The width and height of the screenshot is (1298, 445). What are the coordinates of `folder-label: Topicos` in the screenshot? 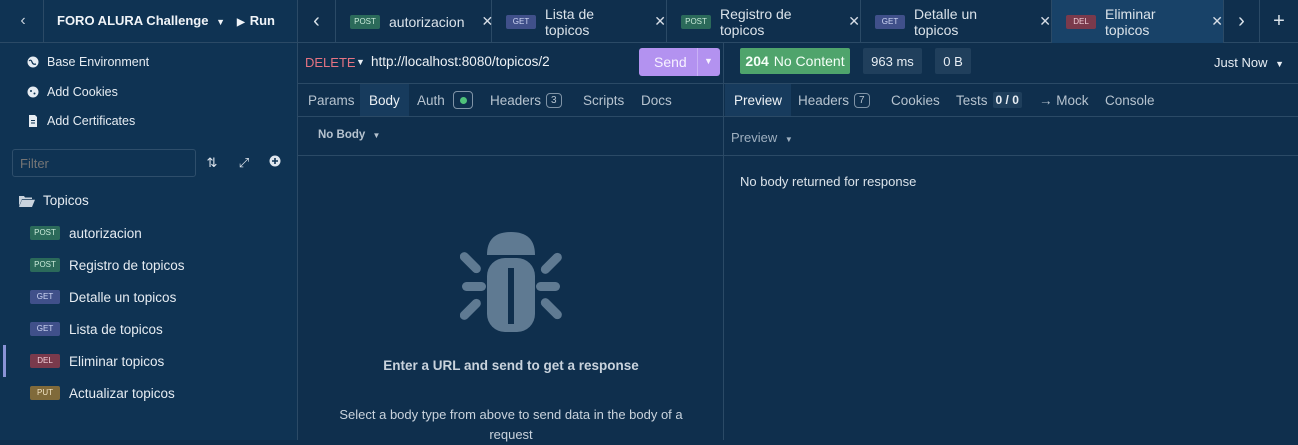 It's located at (66, 200).